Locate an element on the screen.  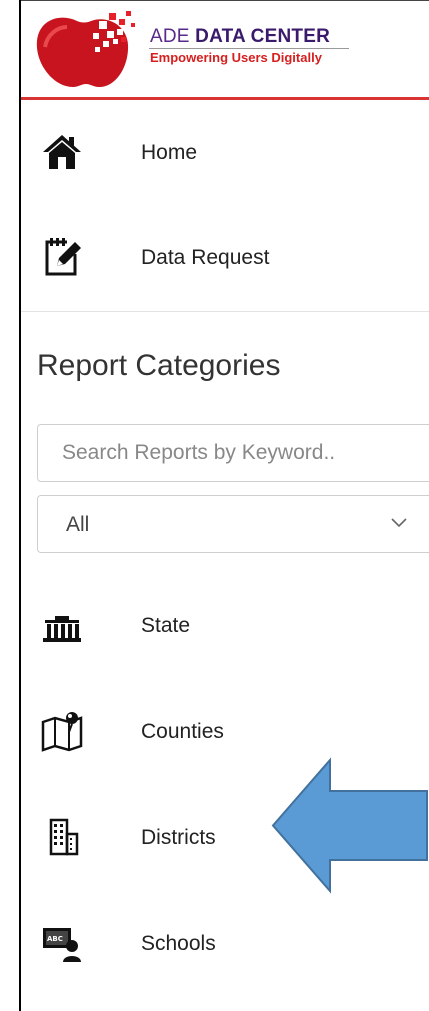
classroom-teacher-icon: ABC is located at coordinates (62, 945).